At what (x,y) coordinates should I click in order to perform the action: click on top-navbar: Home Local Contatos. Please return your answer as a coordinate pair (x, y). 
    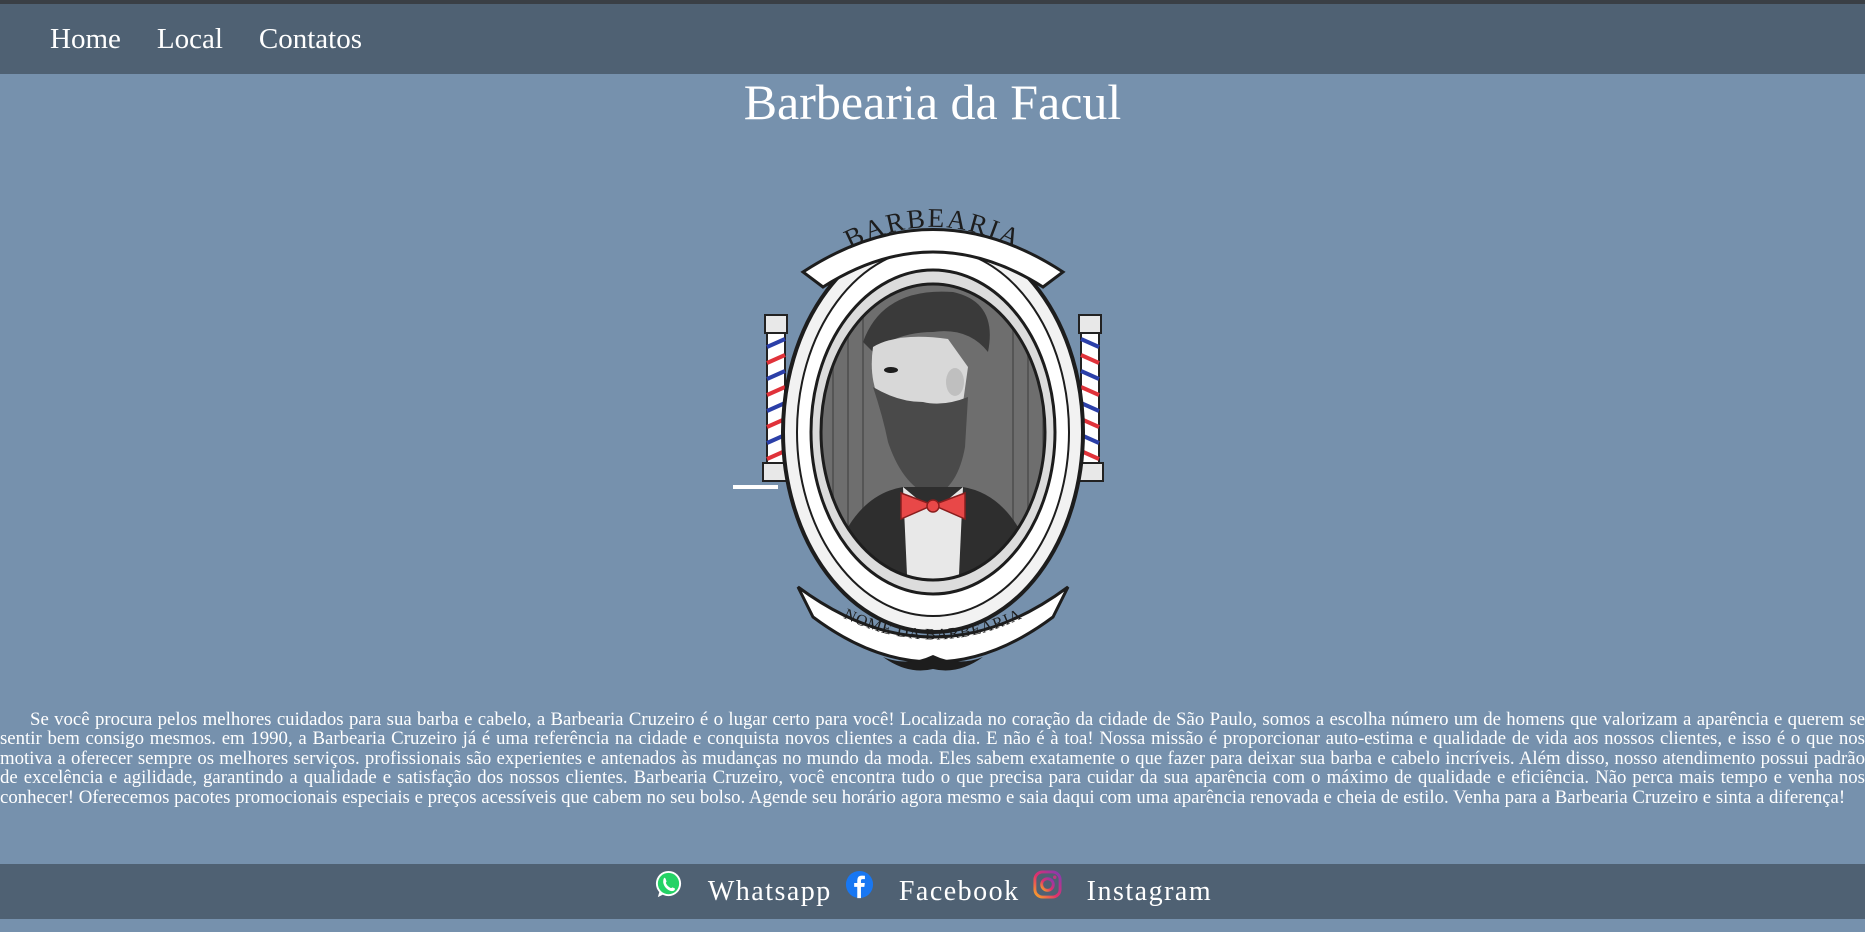
    Looking at the image, I should click on (932, 39).